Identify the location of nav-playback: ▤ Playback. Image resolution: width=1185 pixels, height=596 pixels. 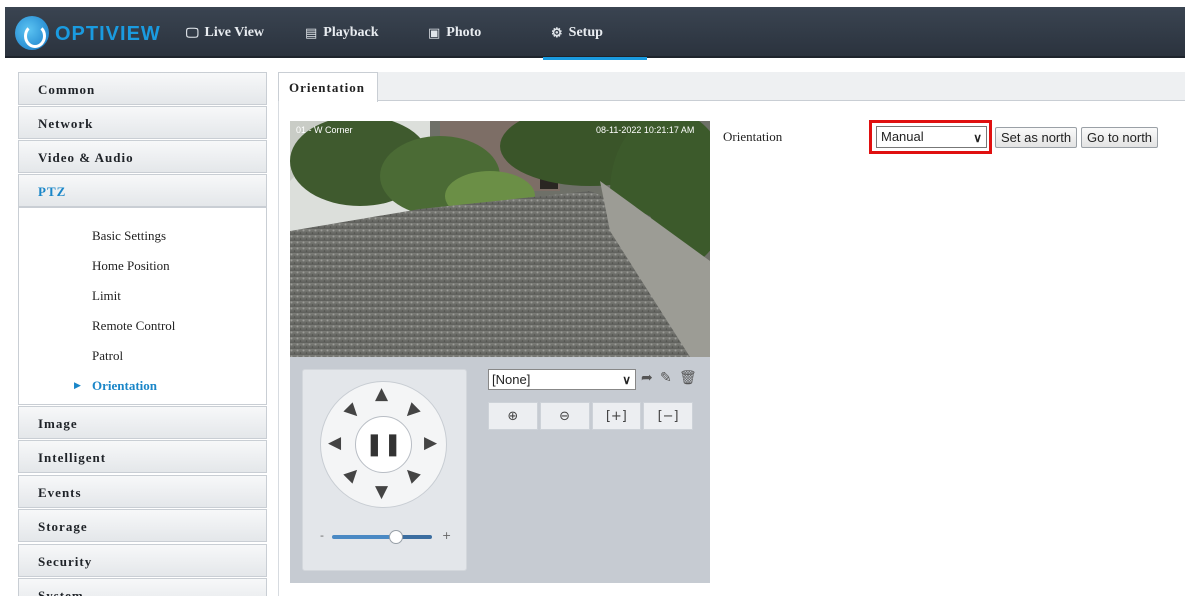
(342, 32).